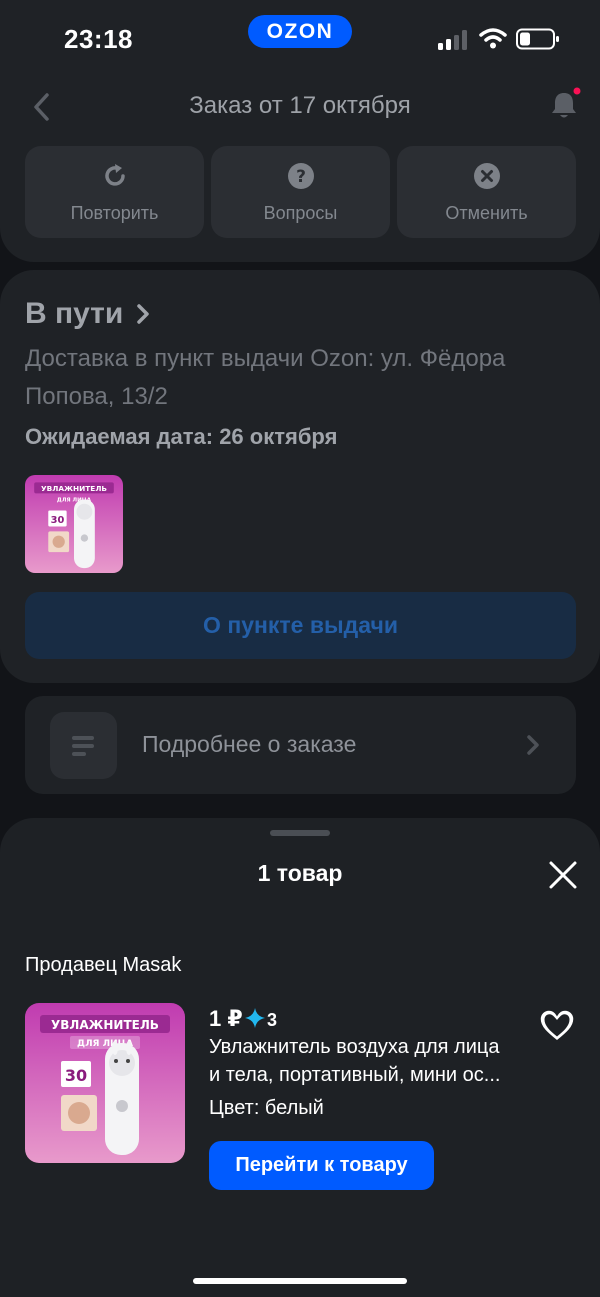  I want to click on favorite-button, so click(557, 1026).